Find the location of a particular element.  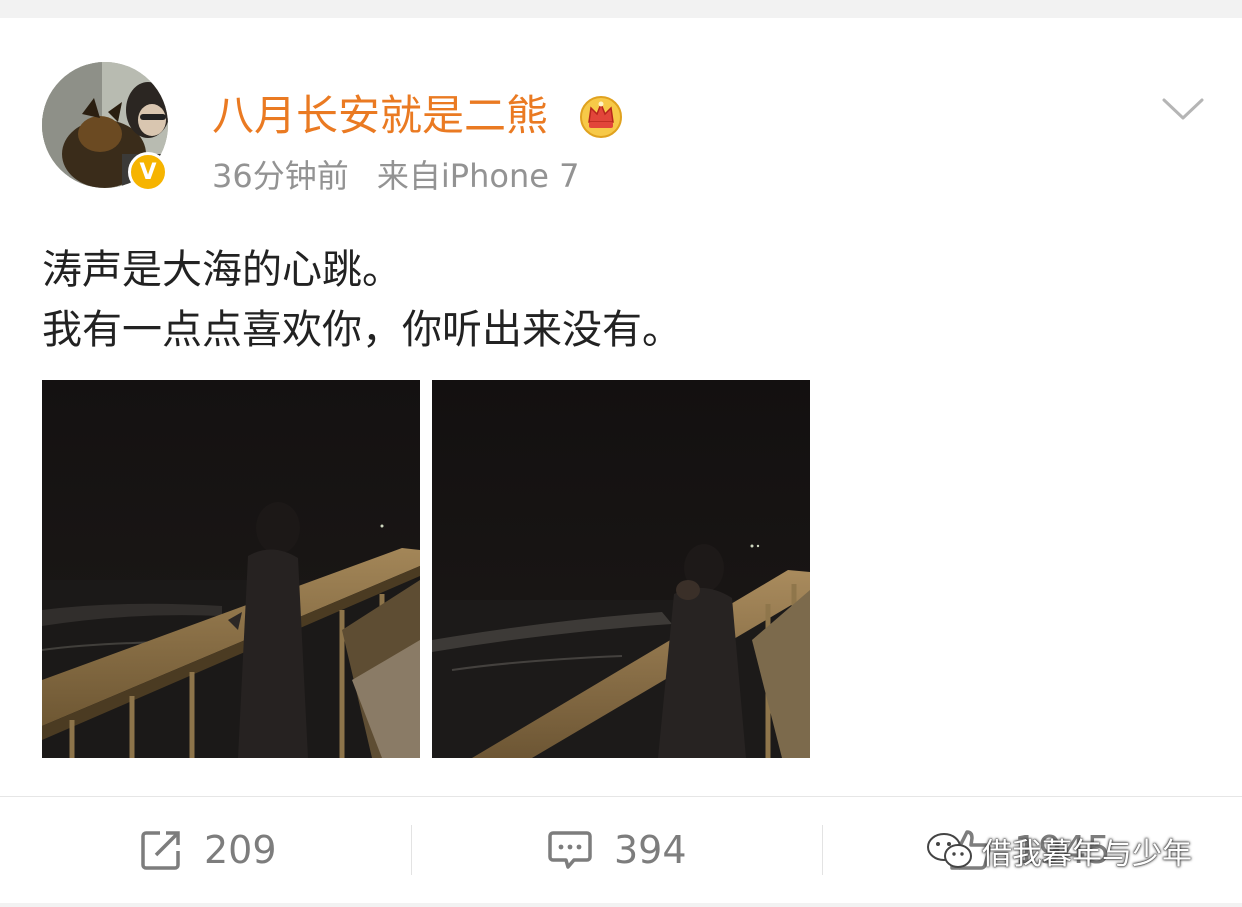

repost-count: 209 is located at coordinates (240, 850).